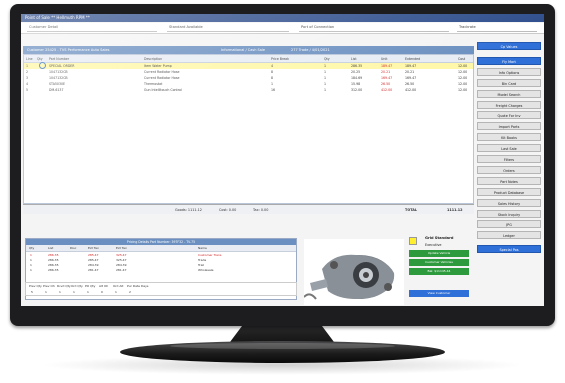 The height and width of the screenshot is (383, 565). What do you see at coordinates (29, 59) in the screenshot?
I see `col-header: Line` at bounding box center [29, 59].